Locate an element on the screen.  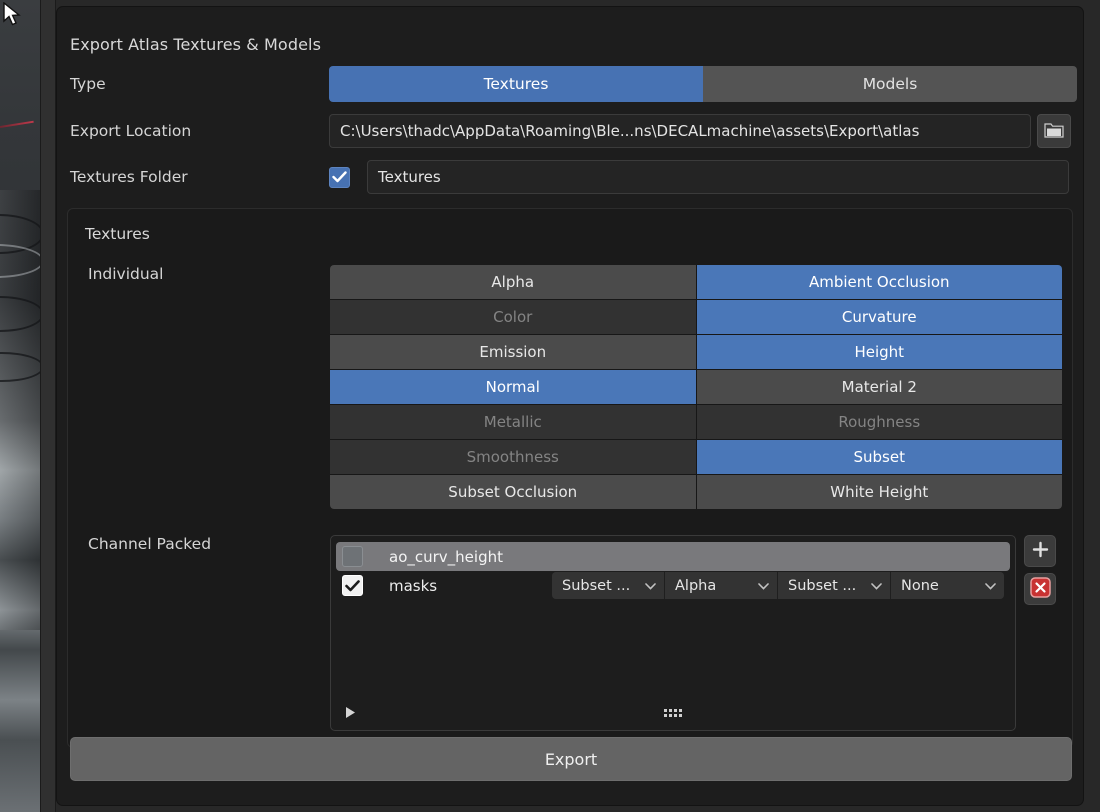
plus-icon is located at coordinates (1040, 551).